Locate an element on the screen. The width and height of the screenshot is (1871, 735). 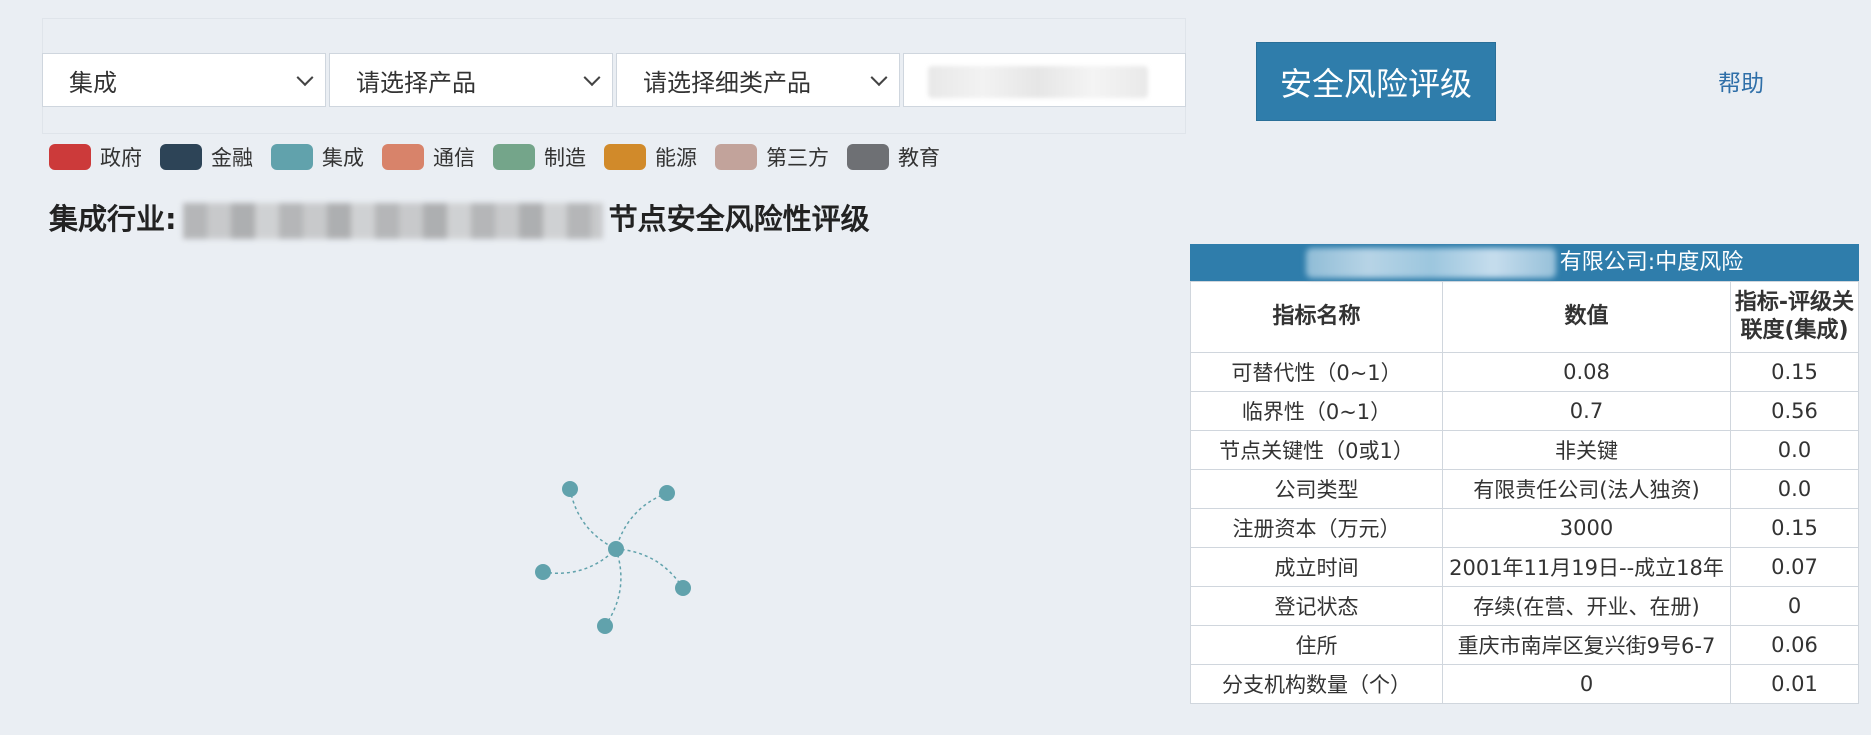
graph-center-node is located at coordinates (616, 549).